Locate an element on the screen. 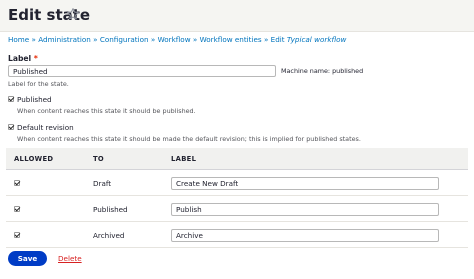  transition-to: Archived is located at coordinates (109, 235).